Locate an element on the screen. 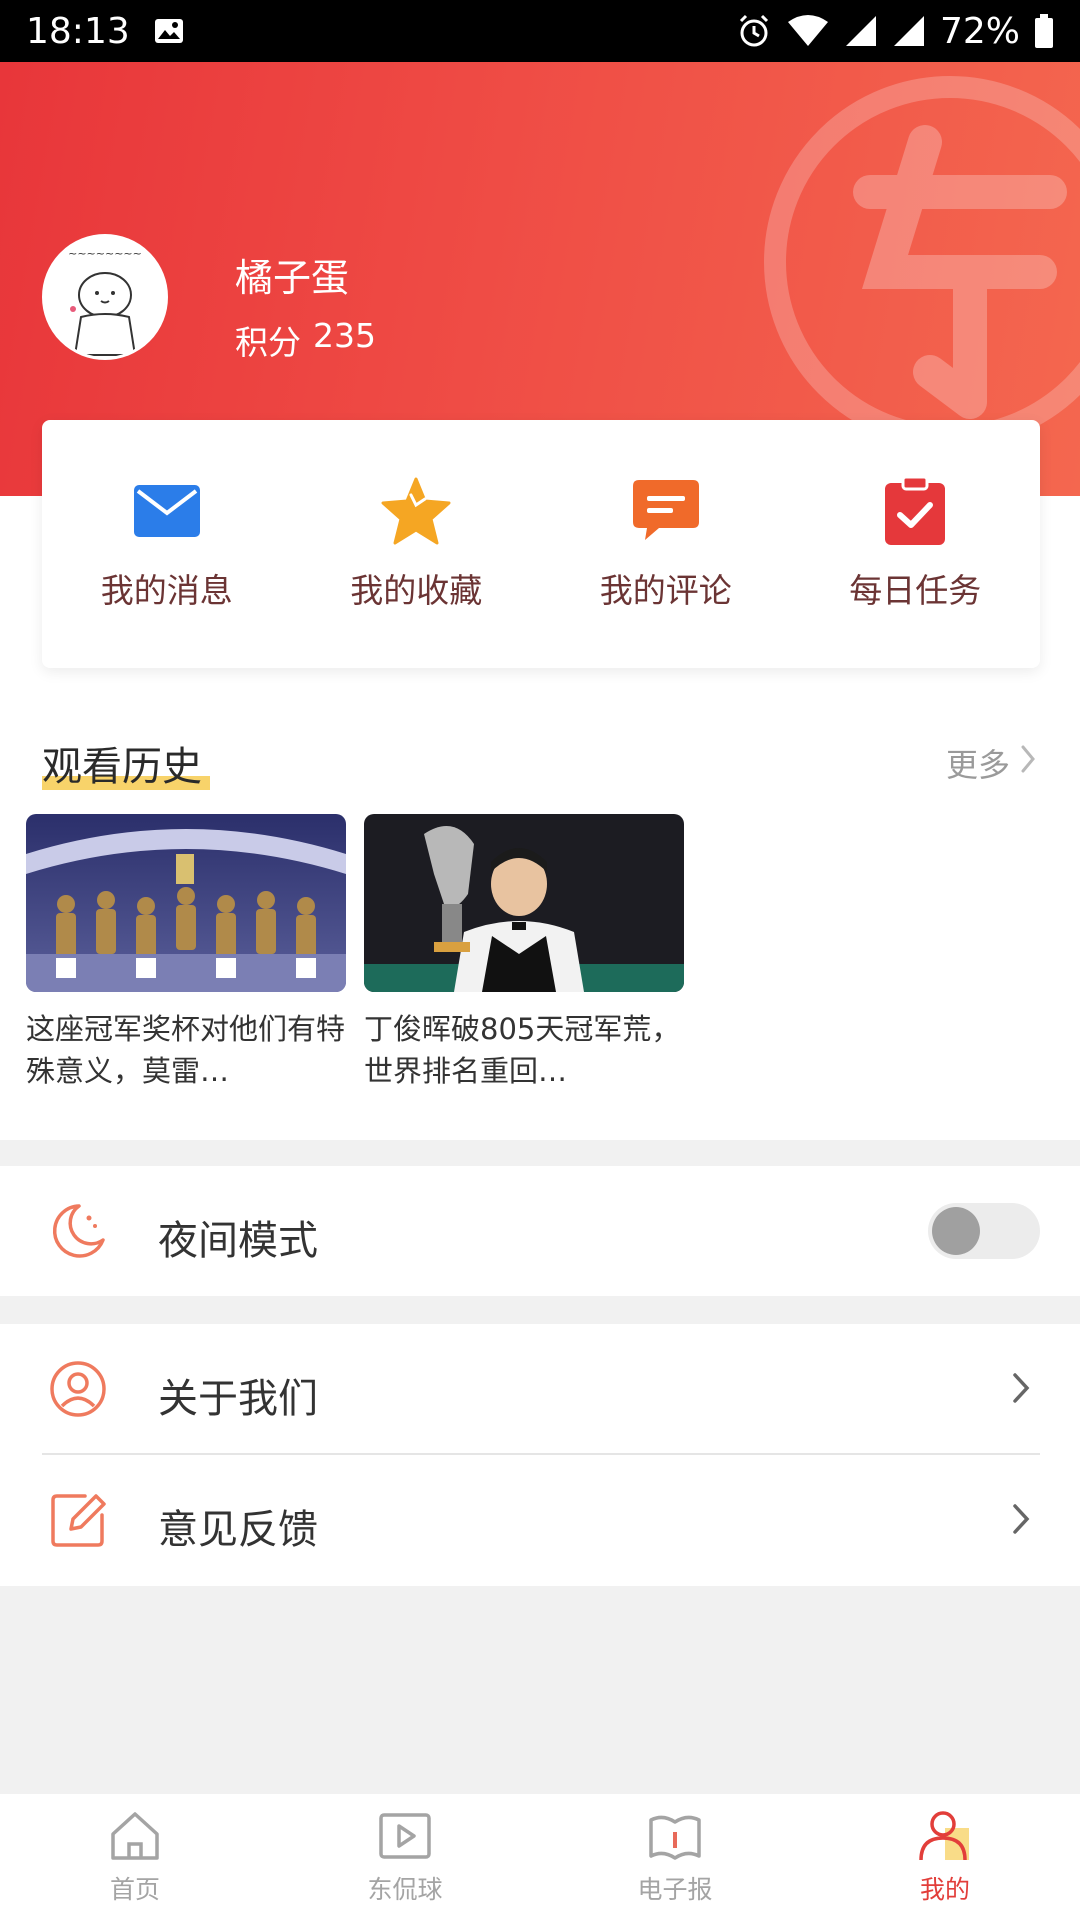 This screenshot has width=1080, height=1920. my-favorites-button: 我的收藏 is located at coordinates (417, 544).